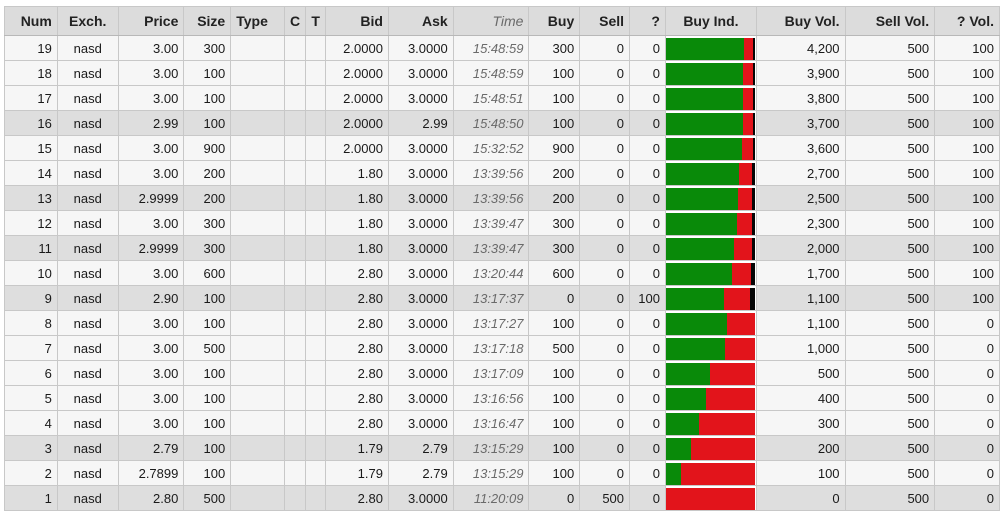 The width and height of the screenshot is (1000, 520). What do you see at coordinates (801, 198) in the screenshot?
I see `cell-buy-volume: 2,500` at bounding box center [801, 198].